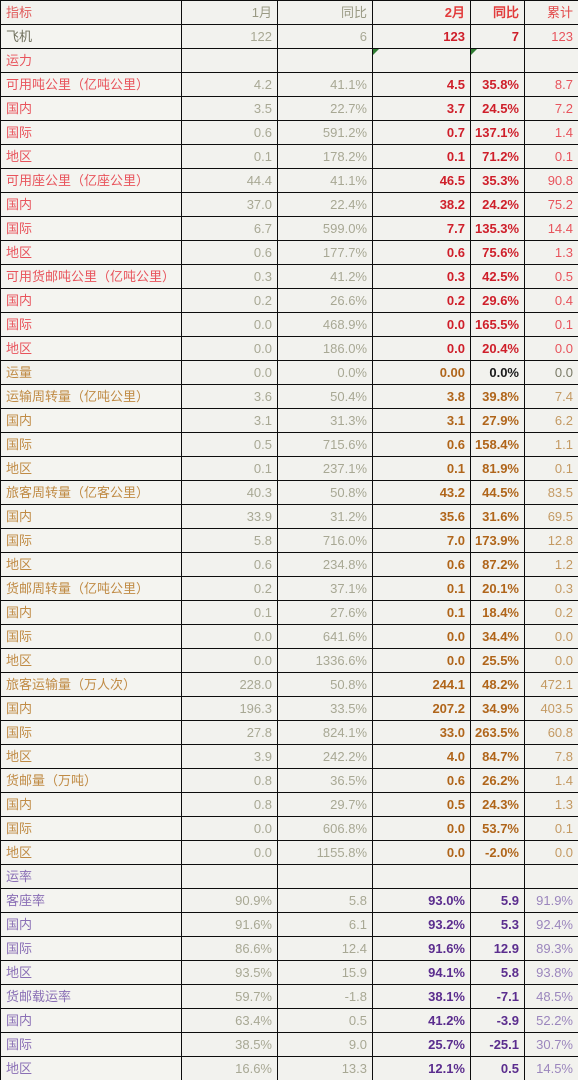 The image size is (578, 1080). I want to click on cell-feb-yoy: 24.3%, so click(497, 804).